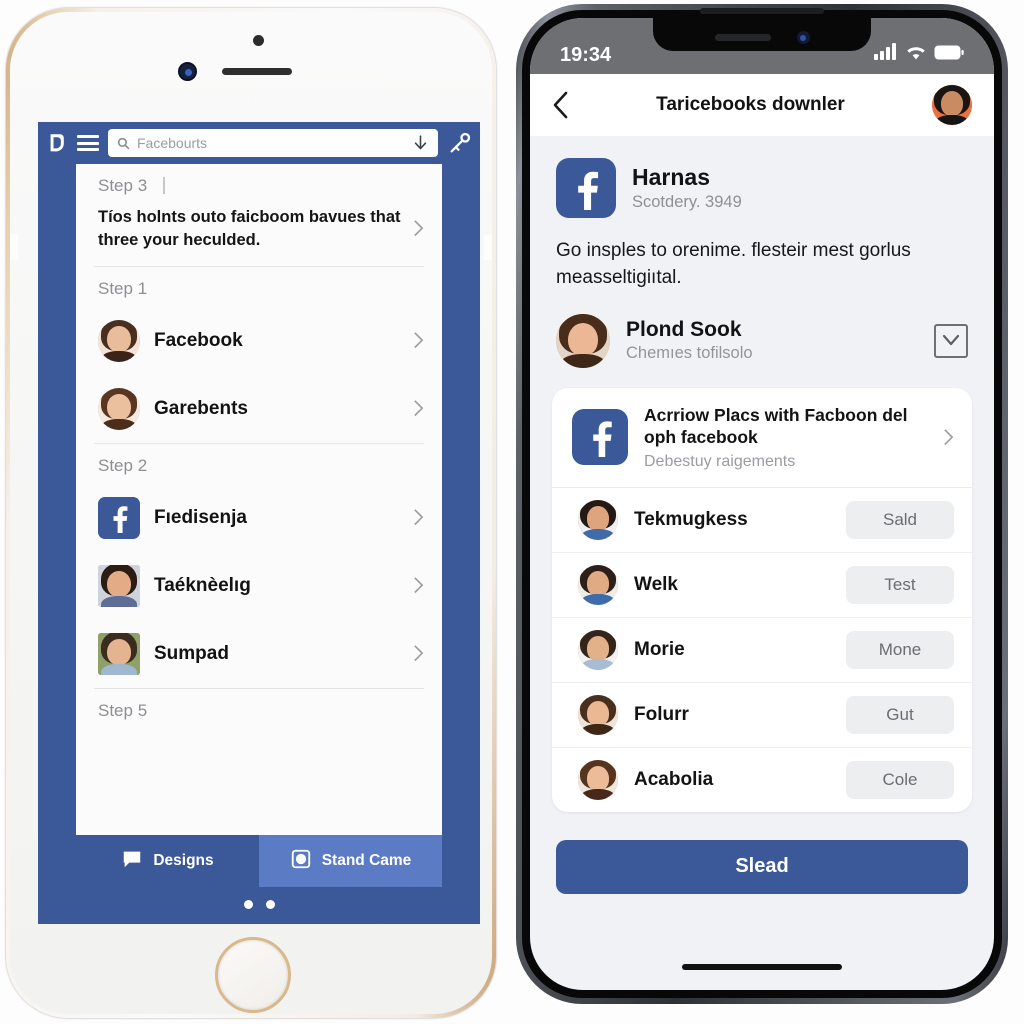 The height and width of the screenshot is (1024, 1024). Describe the element at coordinates (900, 714) in the screenshot. I see `row-action-button: Gut` at that location.